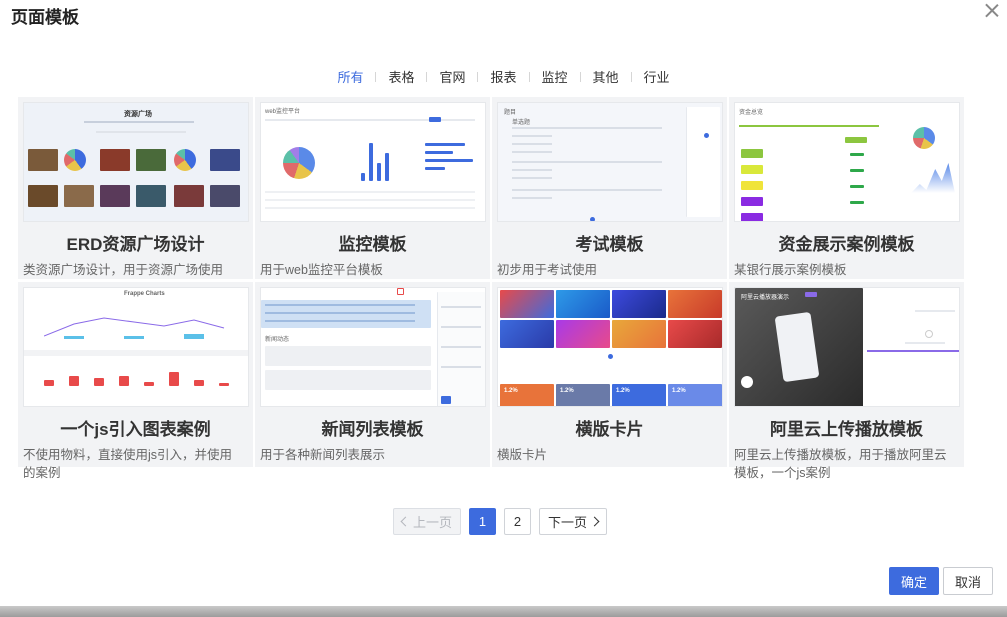 The image size is (1007, 617). What do you see at coordinates (135, 429) in the screenshot?
I see `template-title: 一个js引入图表案例` at bounding box center [135, 429].